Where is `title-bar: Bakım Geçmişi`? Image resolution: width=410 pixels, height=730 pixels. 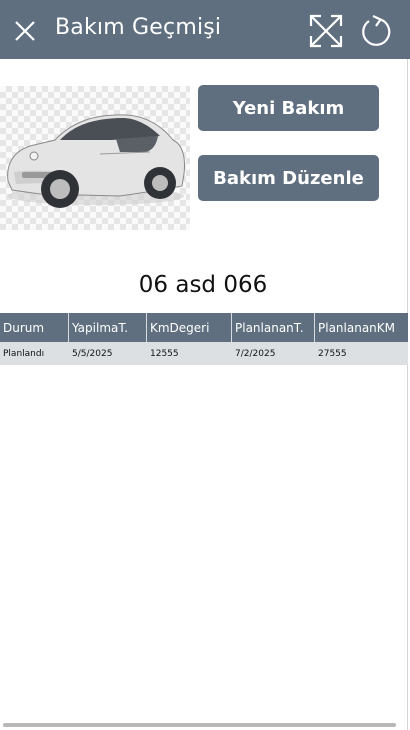
title-bar: Bakım Geçmişi is located at coordinates (205, 29).